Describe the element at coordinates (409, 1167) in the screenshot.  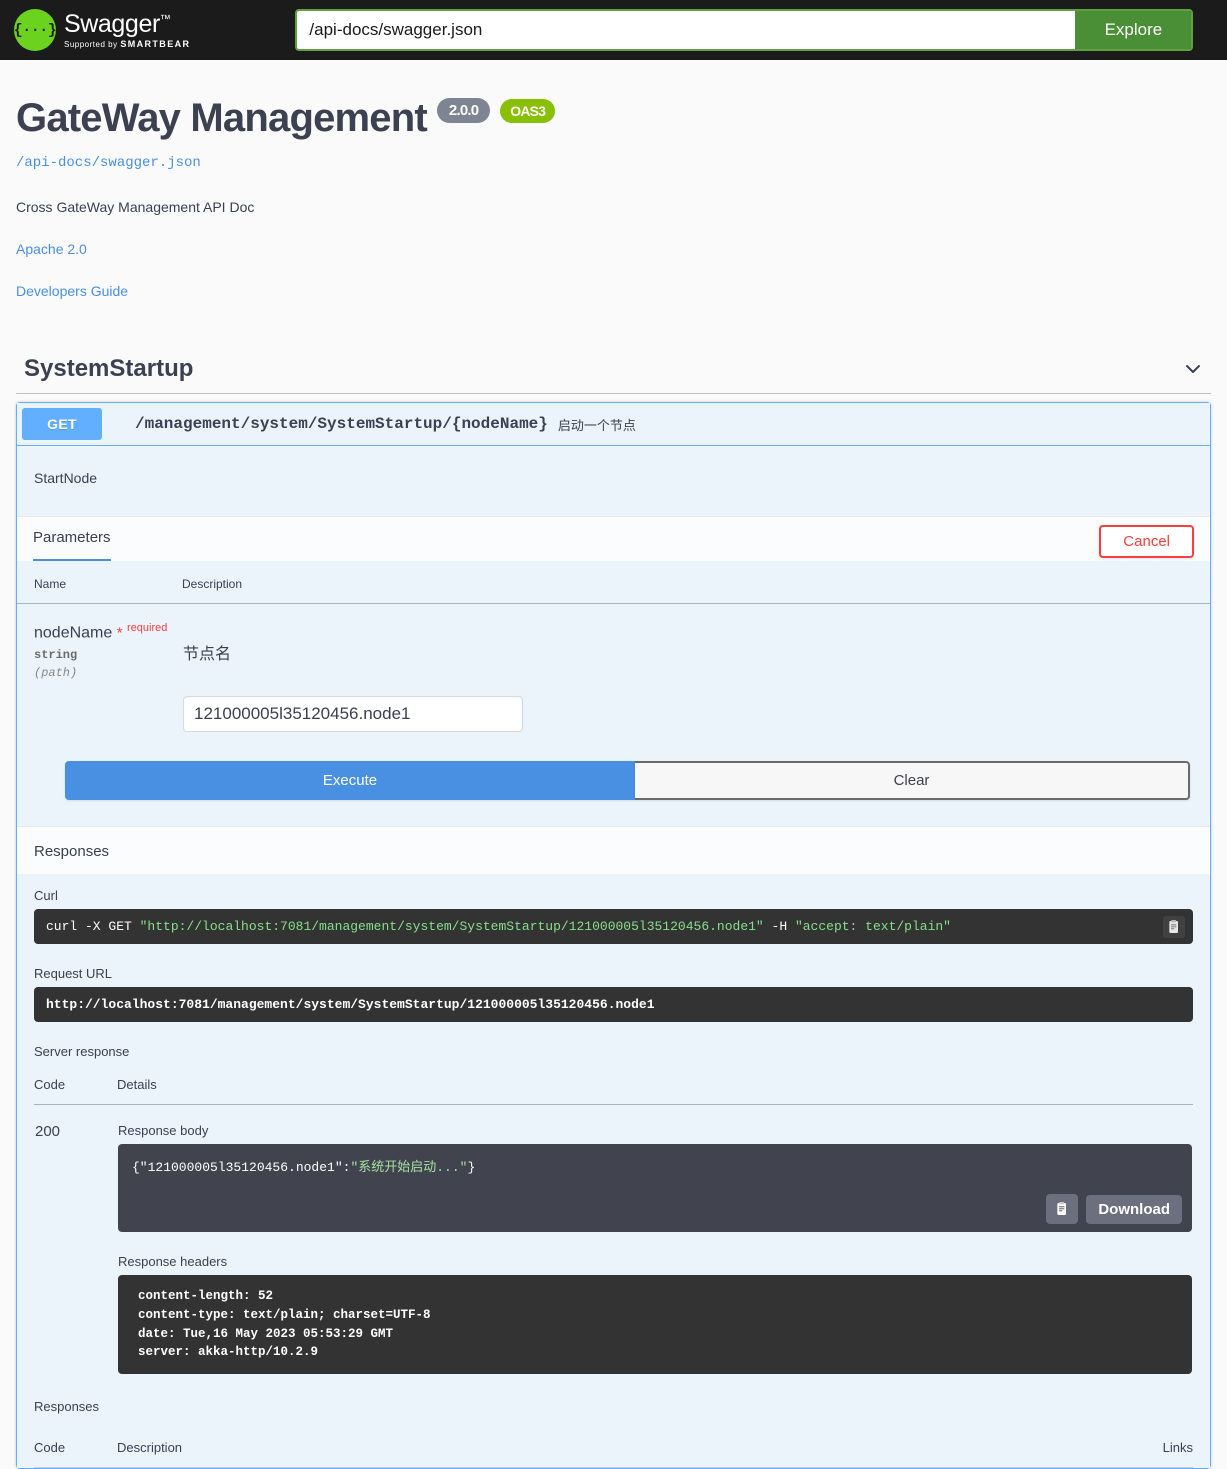
I see `response-body-value: "系统开始启动..."` at that location.